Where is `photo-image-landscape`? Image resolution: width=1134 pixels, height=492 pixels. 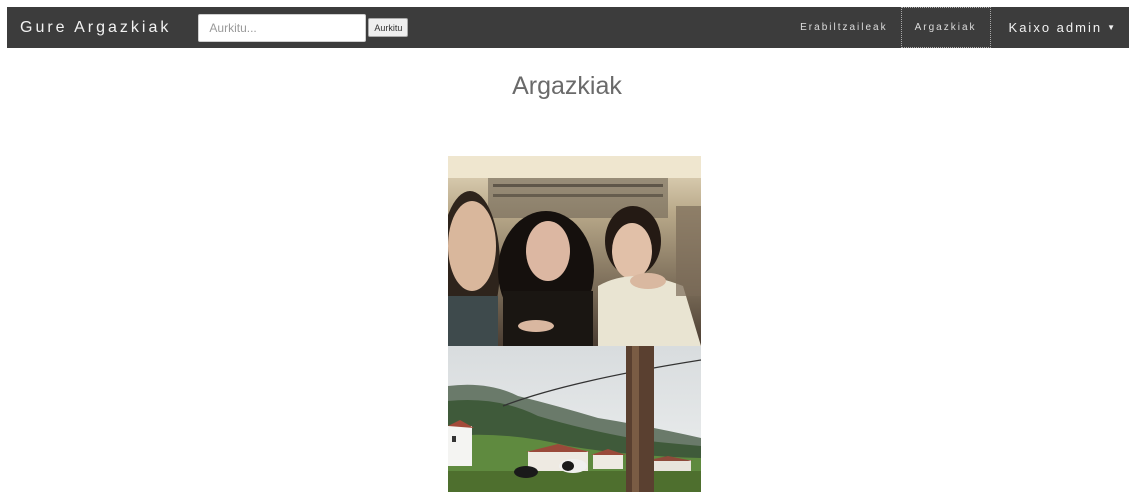
photo-image-landscape is located at coordinates (574, 419).